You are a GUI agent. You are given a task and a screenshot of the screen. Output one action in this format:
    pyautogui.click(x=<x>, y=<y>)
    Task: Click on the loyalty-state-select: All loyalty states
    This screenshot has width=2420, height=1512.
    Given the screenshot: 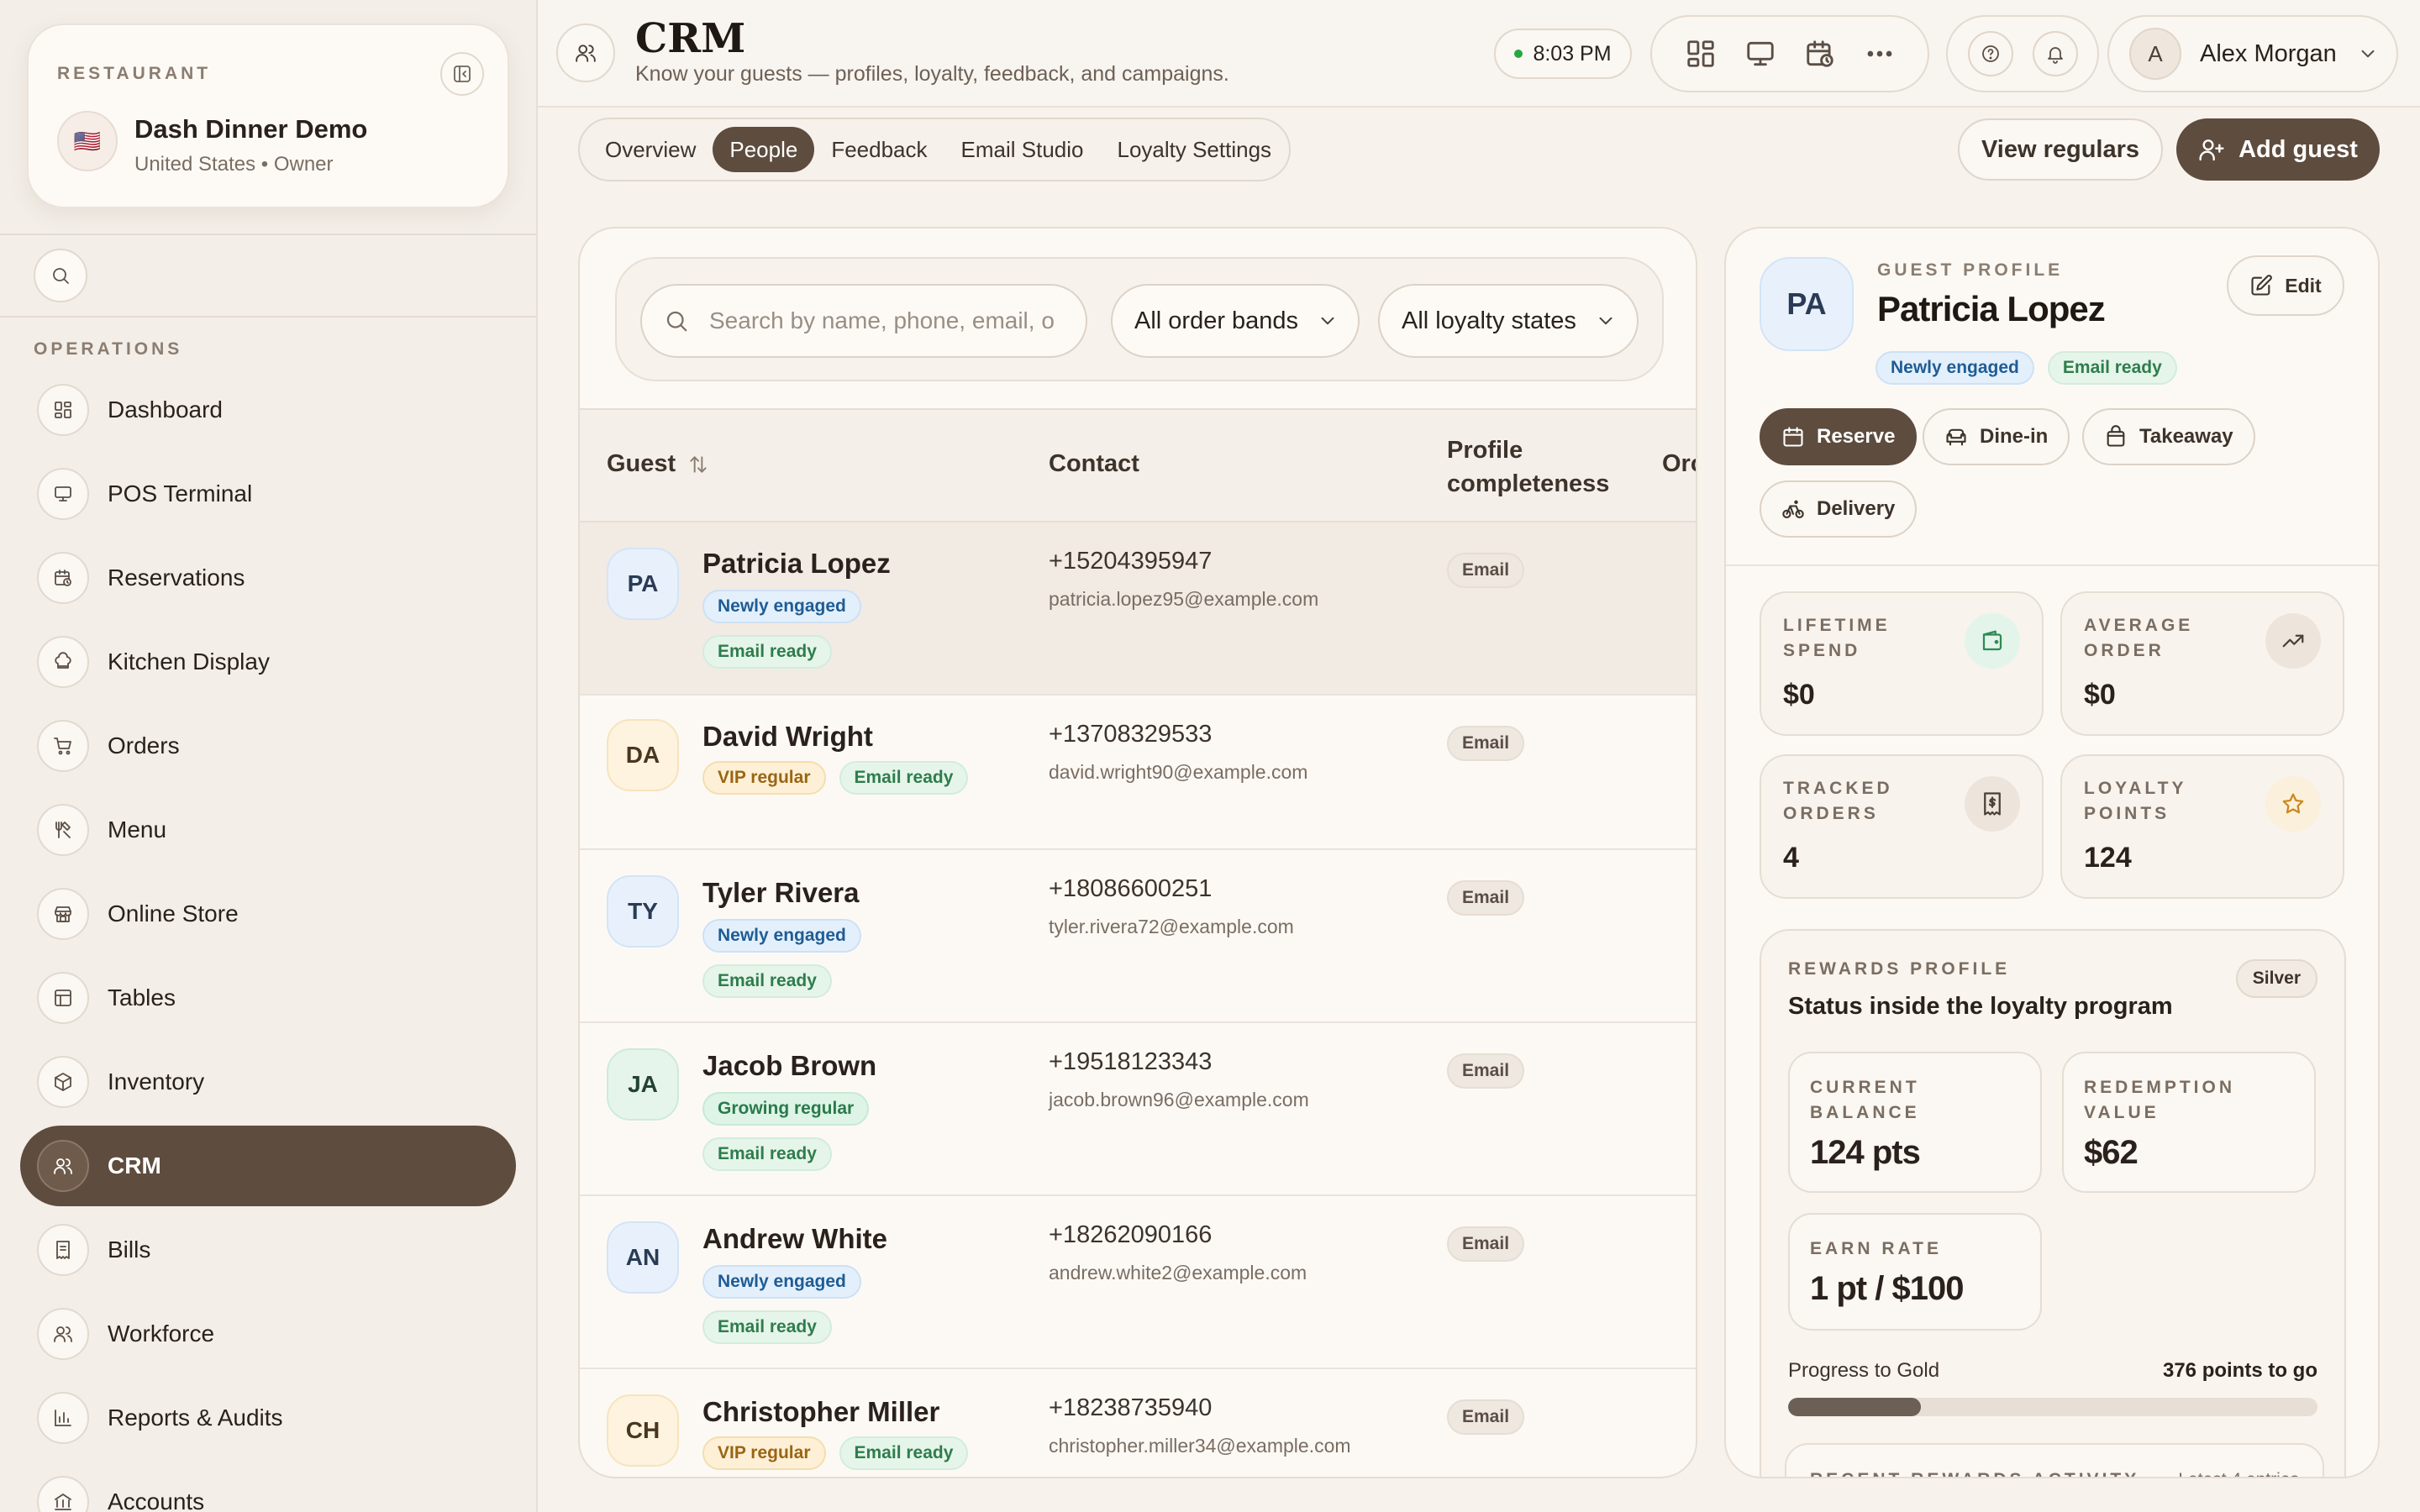 What is the action you would take?
    pyautogui.click(x=1508, y=321)
    